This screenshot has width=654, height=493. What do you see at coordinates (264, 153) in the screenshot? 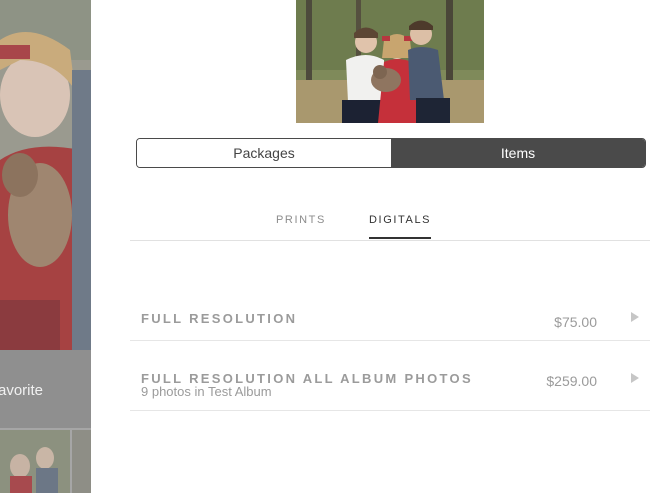
I see `packages-button: Packages` at bounding box center [264, 153].